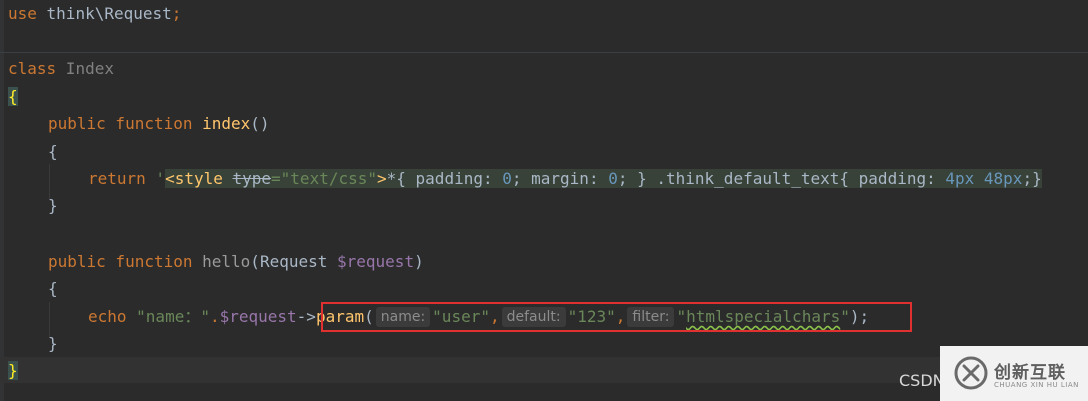  Describe the element at coordinates (117, 178) in the screenshot. I see `keyword-return: return` at that location.